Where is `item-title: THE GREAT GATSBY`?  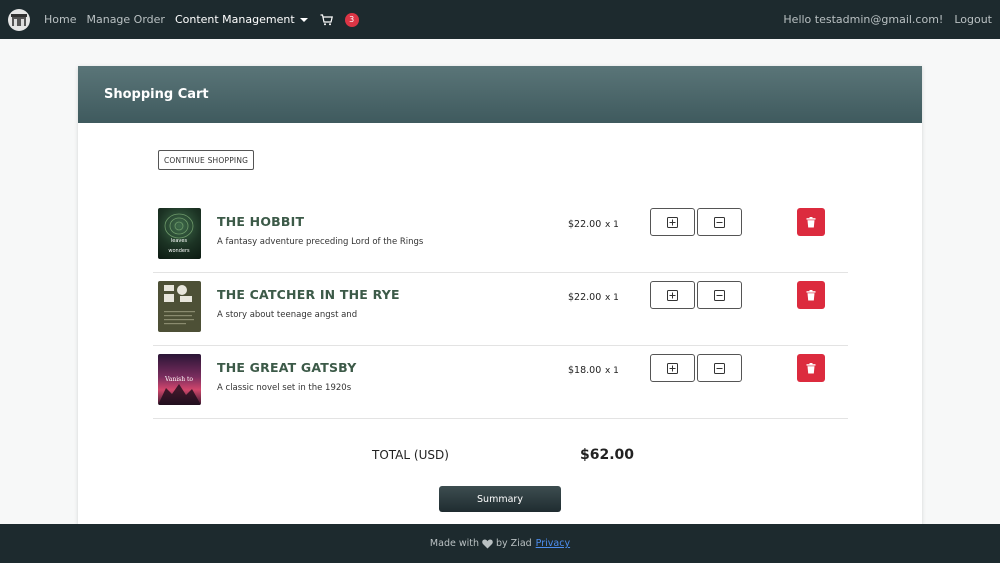 item-title: THE GREAT GATSBY is located at coordinates (286, 367).